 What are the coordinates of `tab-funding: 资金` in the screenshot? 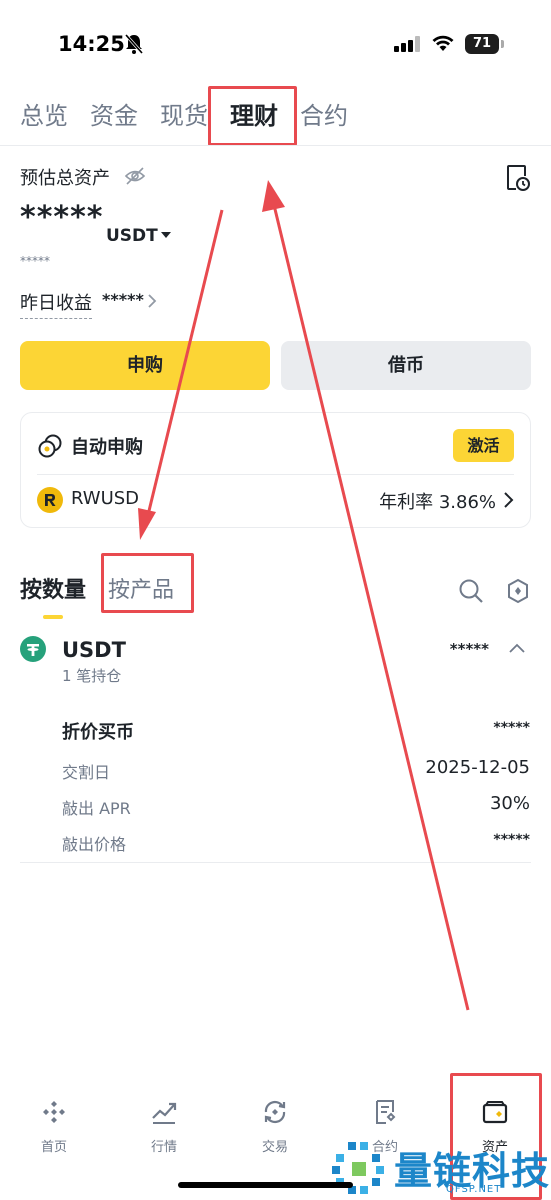 It's located at (114, 113).